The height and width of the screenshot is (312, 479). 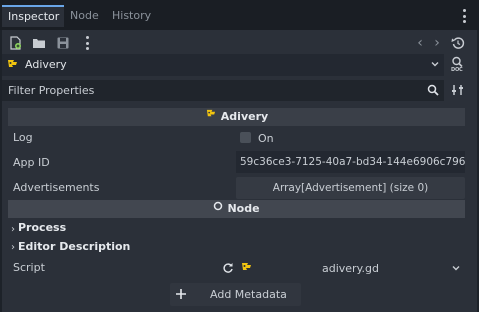 I want to click on new-resource-icon, so click(x=15, y=43).